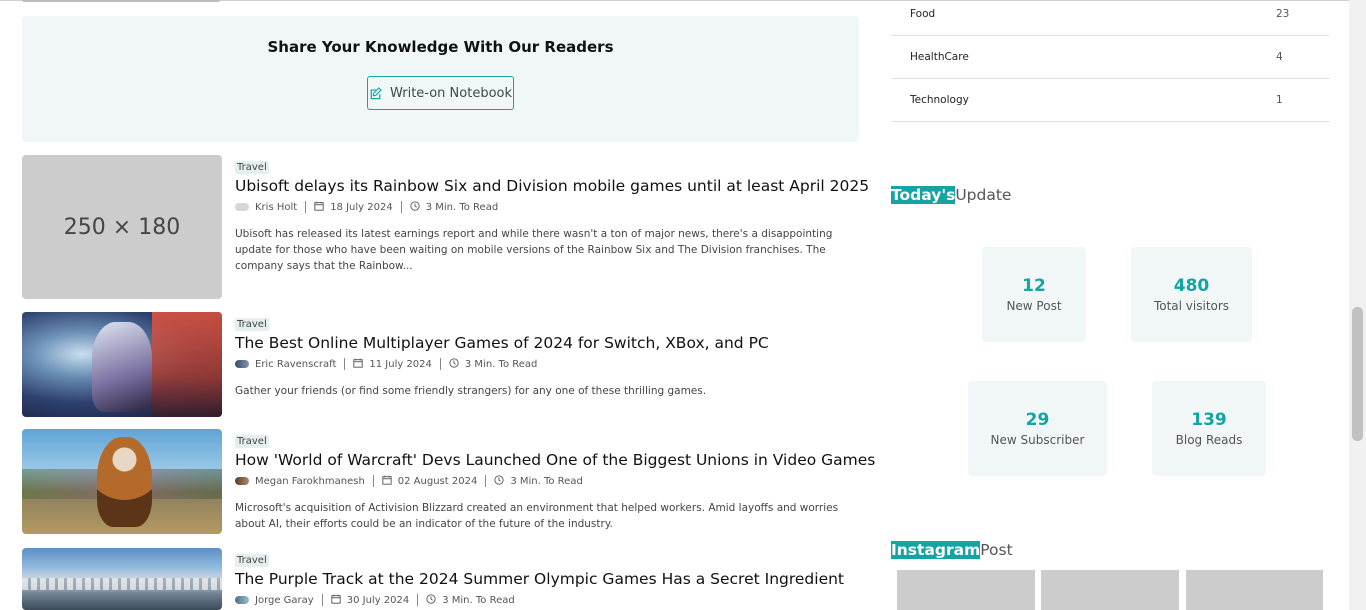  Describe the element at coordinates (983, 195) in the screenshot. I see `heading-rest: Update` at that location.